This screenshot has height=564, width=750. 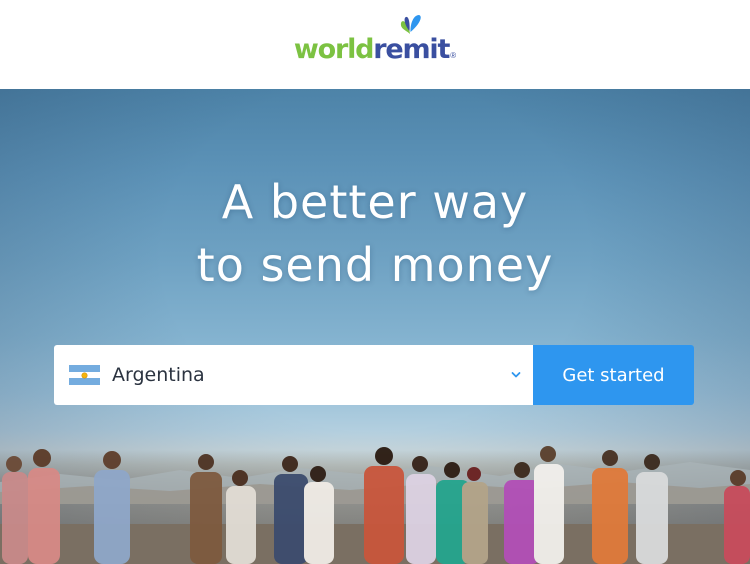 I want to click on get-started-button: Get started, so click(x=613, y=375).